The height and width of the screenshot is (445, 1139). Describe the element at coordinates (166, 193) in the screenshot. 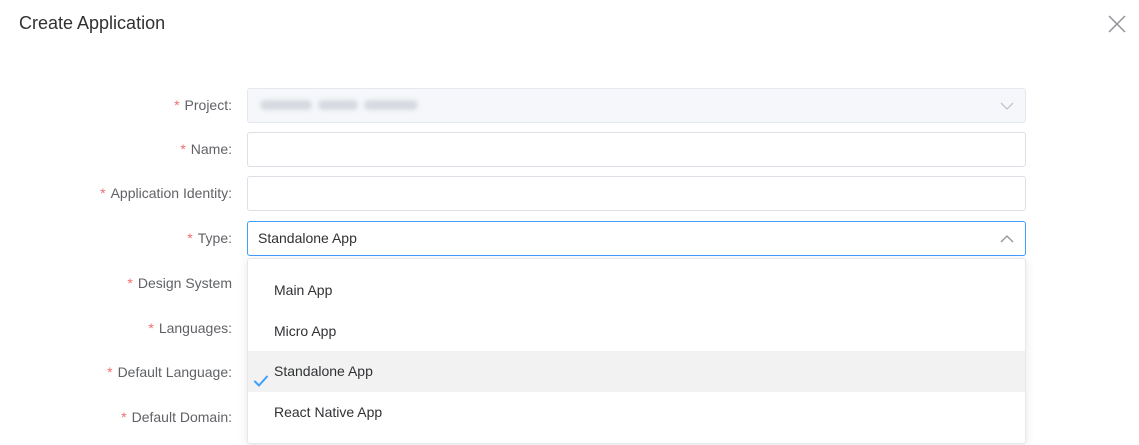

I see `application-identity-label: * Application Identity:` at that location.